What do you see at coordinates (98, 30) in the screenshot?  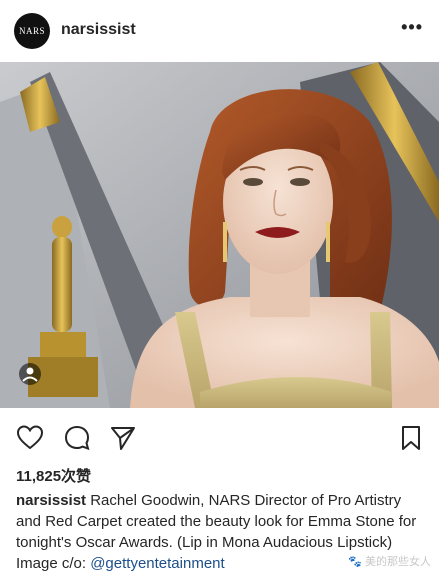 I see `username: narsissist` at bounding box center [98, 30].